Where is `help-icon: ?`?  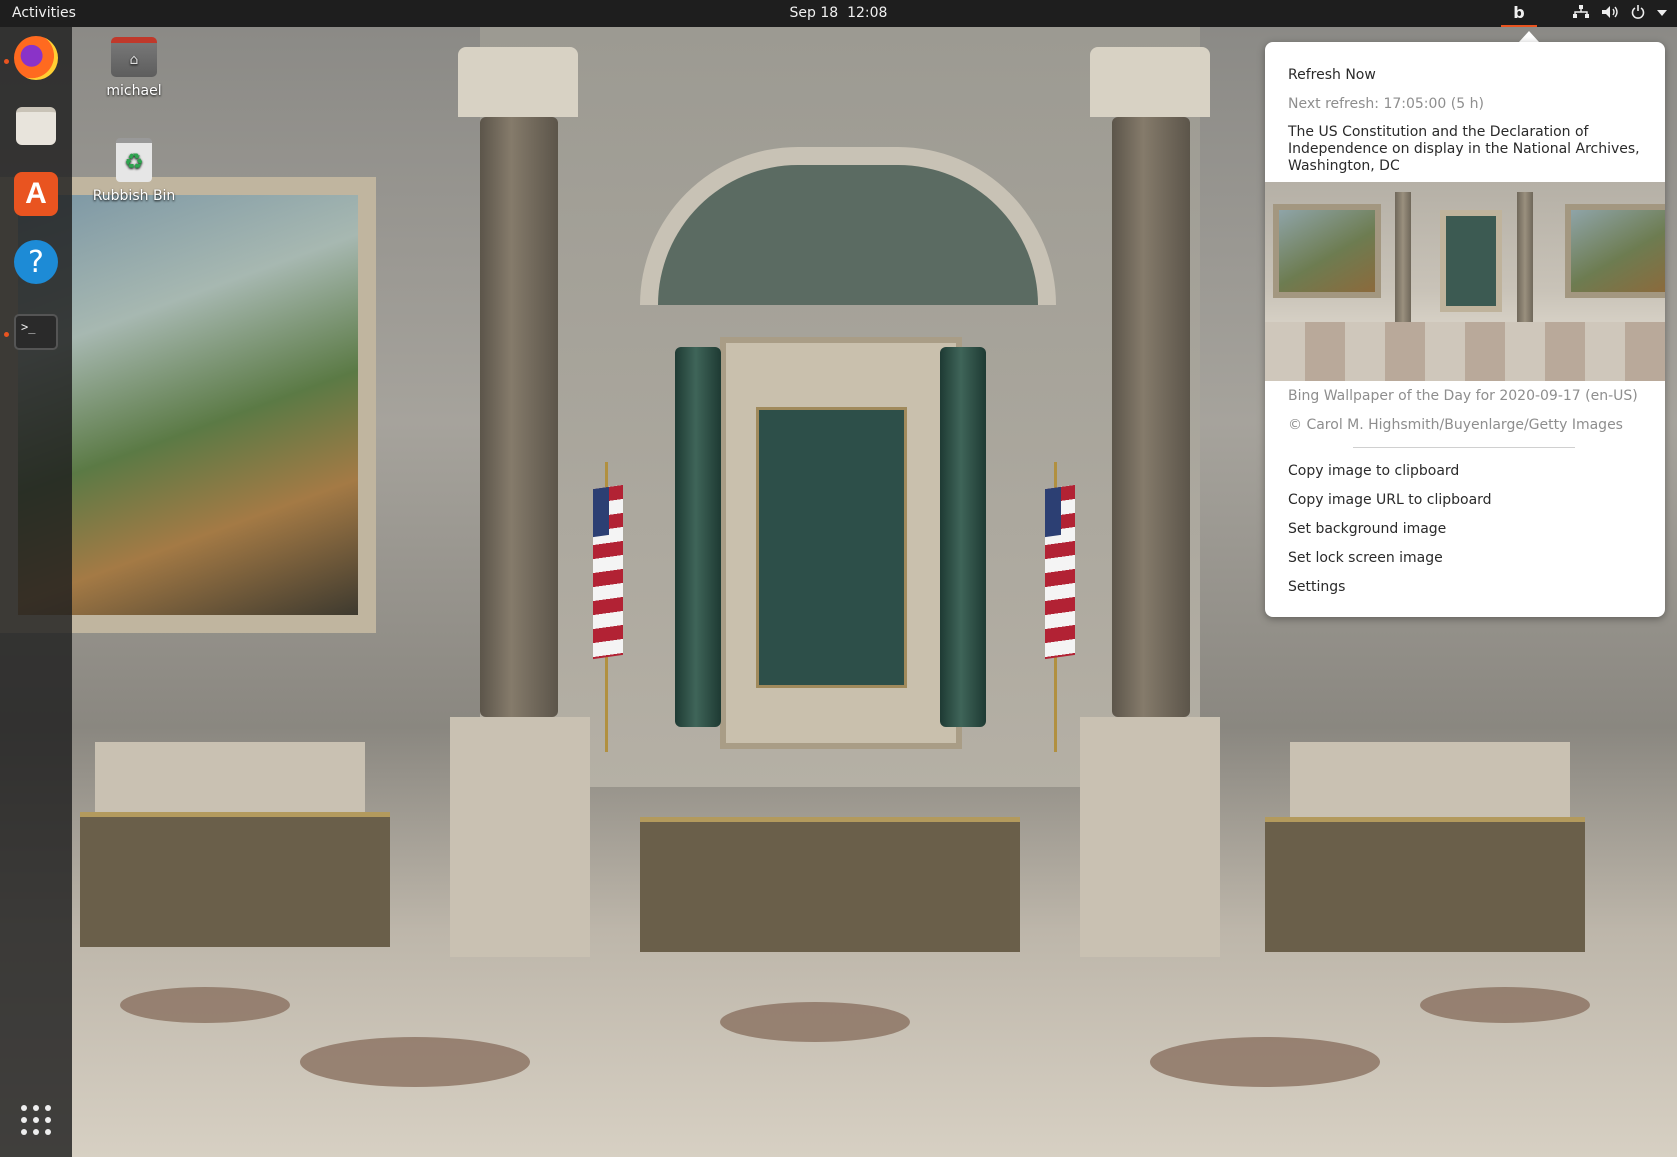 help-icon: ? is located at coordinates (36, 262).